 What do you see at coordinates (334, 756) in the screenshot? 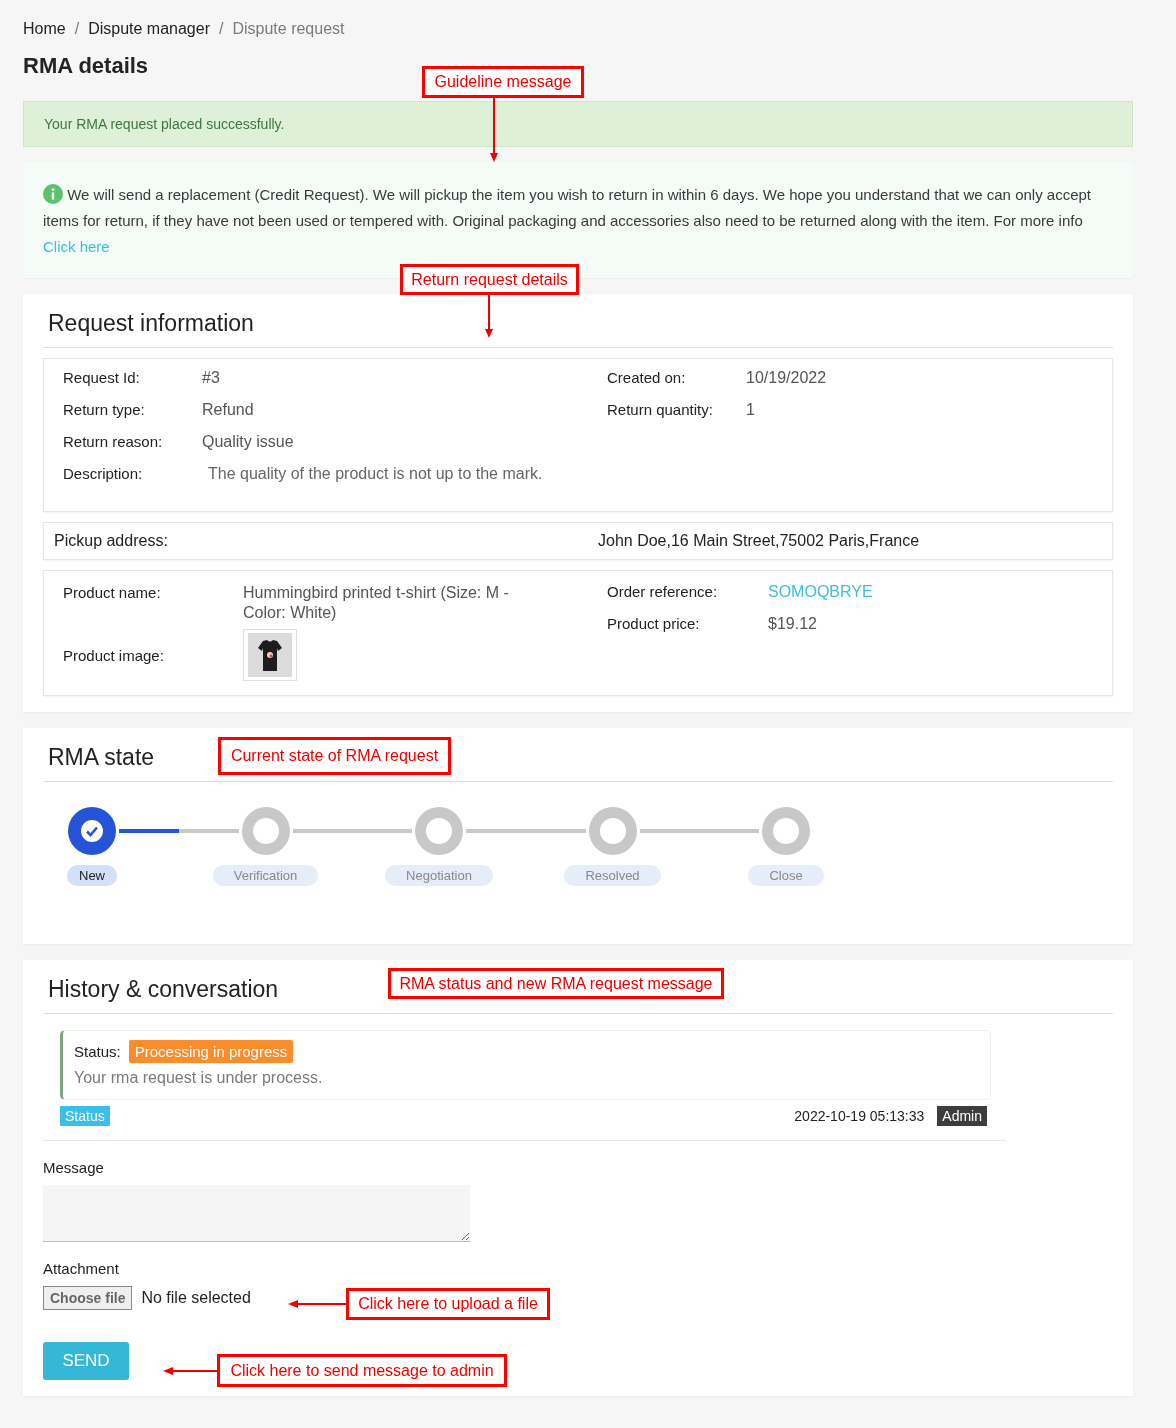
I see `annotation-label: Current state of RMA request` at bounding box center [334, 756].